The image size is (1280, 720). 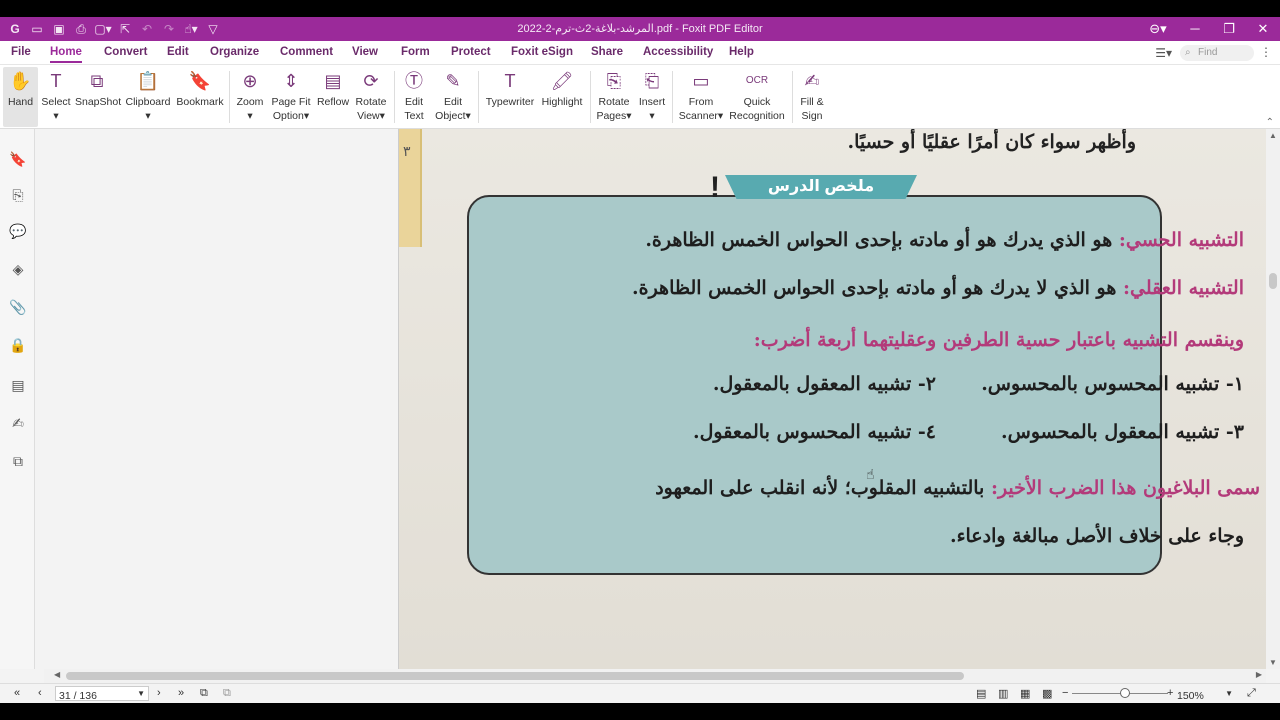 I want to click on last-page-icon: », so click(x=181, y=693).